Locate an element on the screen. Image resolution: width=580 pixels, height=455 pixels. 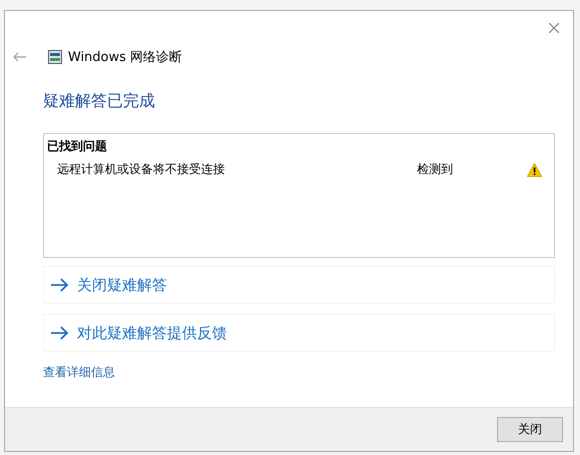
command-link: 对此疑难解答提供反馈 is located at coordinates (299, 333).